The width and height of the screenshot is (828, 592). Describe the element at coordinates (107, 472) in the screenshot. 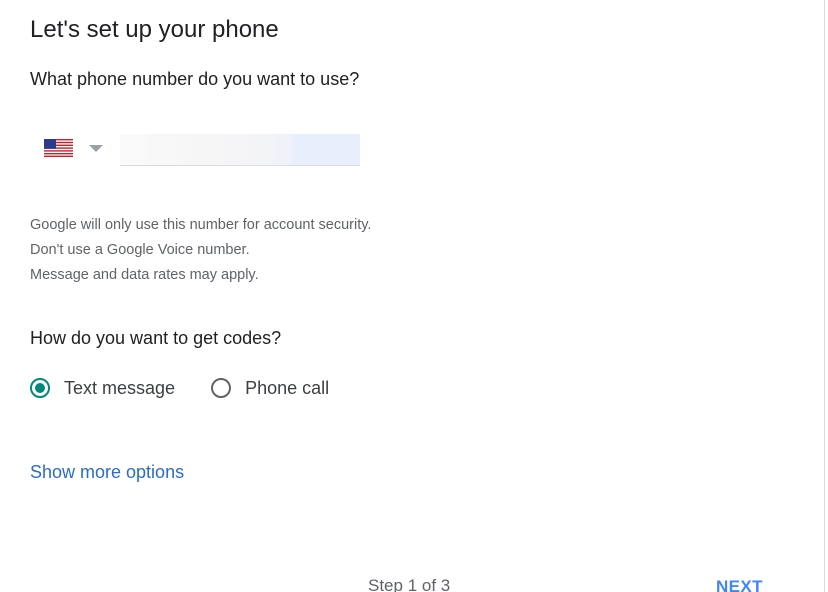

I see `show-more-options-link: Show more options` at that location.